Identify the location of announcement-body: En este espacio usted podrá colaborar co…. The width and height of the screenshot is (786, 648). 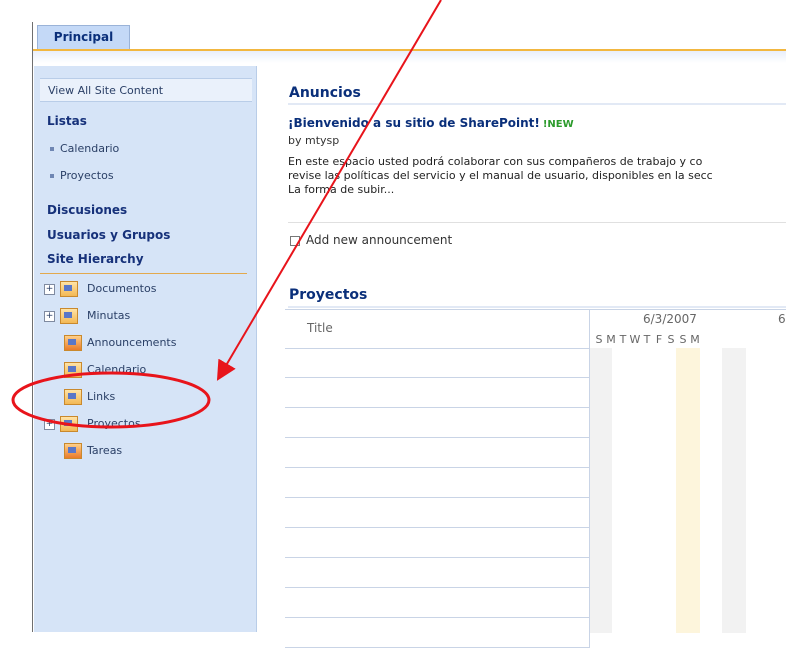
(537, 176).